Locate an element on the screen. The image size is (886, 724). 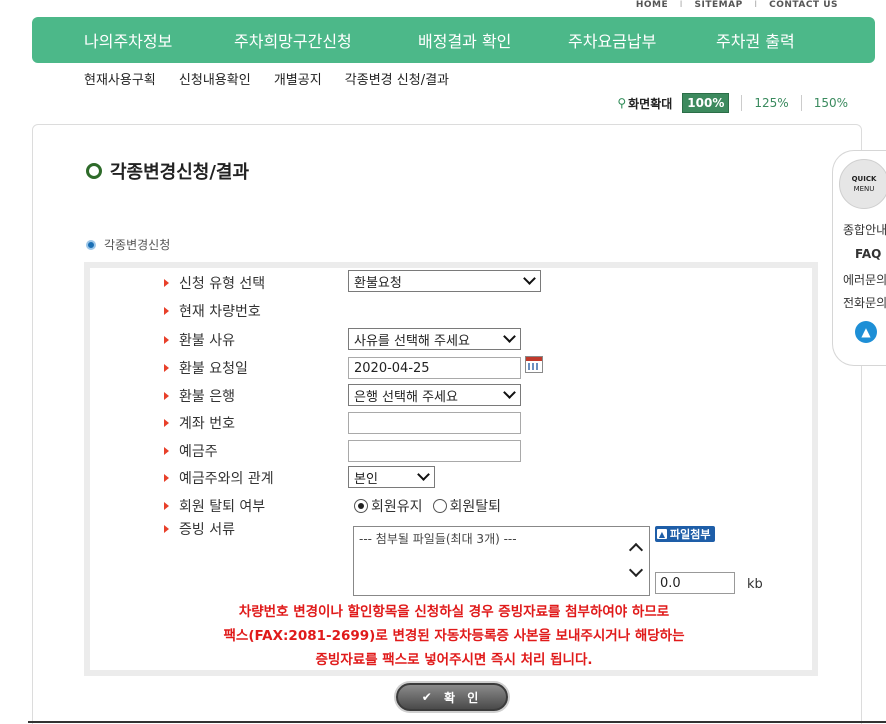
zoom-control: ⚲ 화면확대 100% 125% 150% is located at coordinates (732, 103).